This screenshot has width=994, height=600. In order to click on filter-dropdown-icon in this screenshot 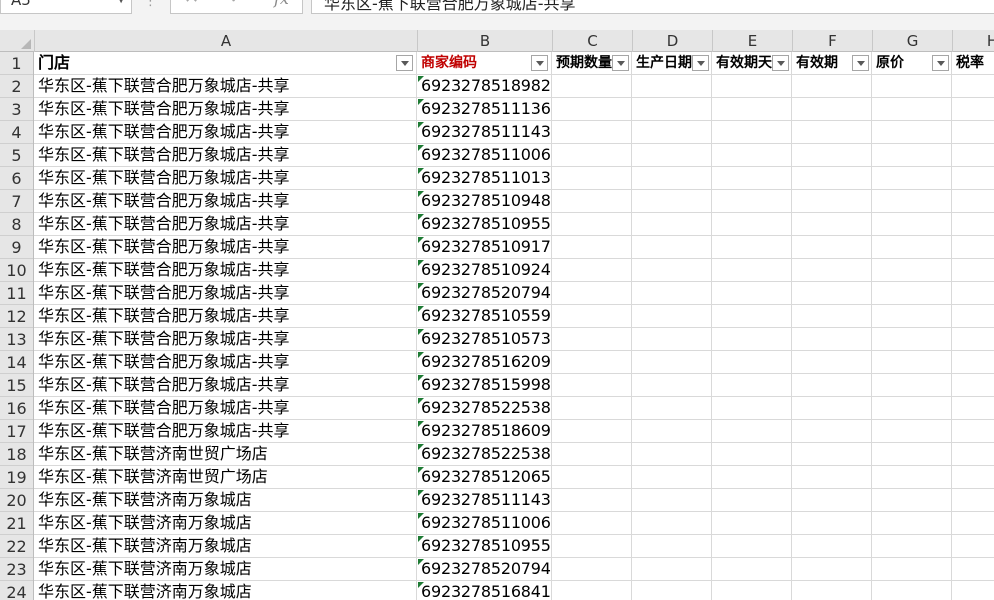, I will do `click(940, 63)`.